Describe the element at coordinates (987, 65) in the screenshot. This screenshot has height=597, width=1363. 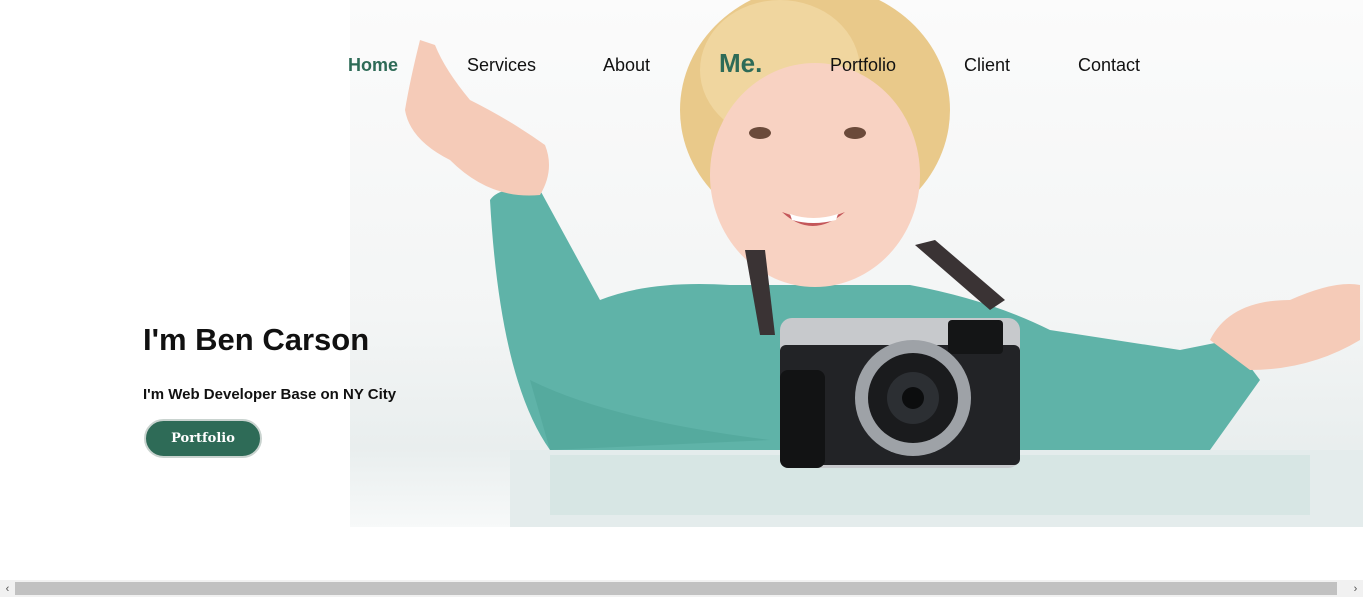
I see `nav-client: Client` at that location.